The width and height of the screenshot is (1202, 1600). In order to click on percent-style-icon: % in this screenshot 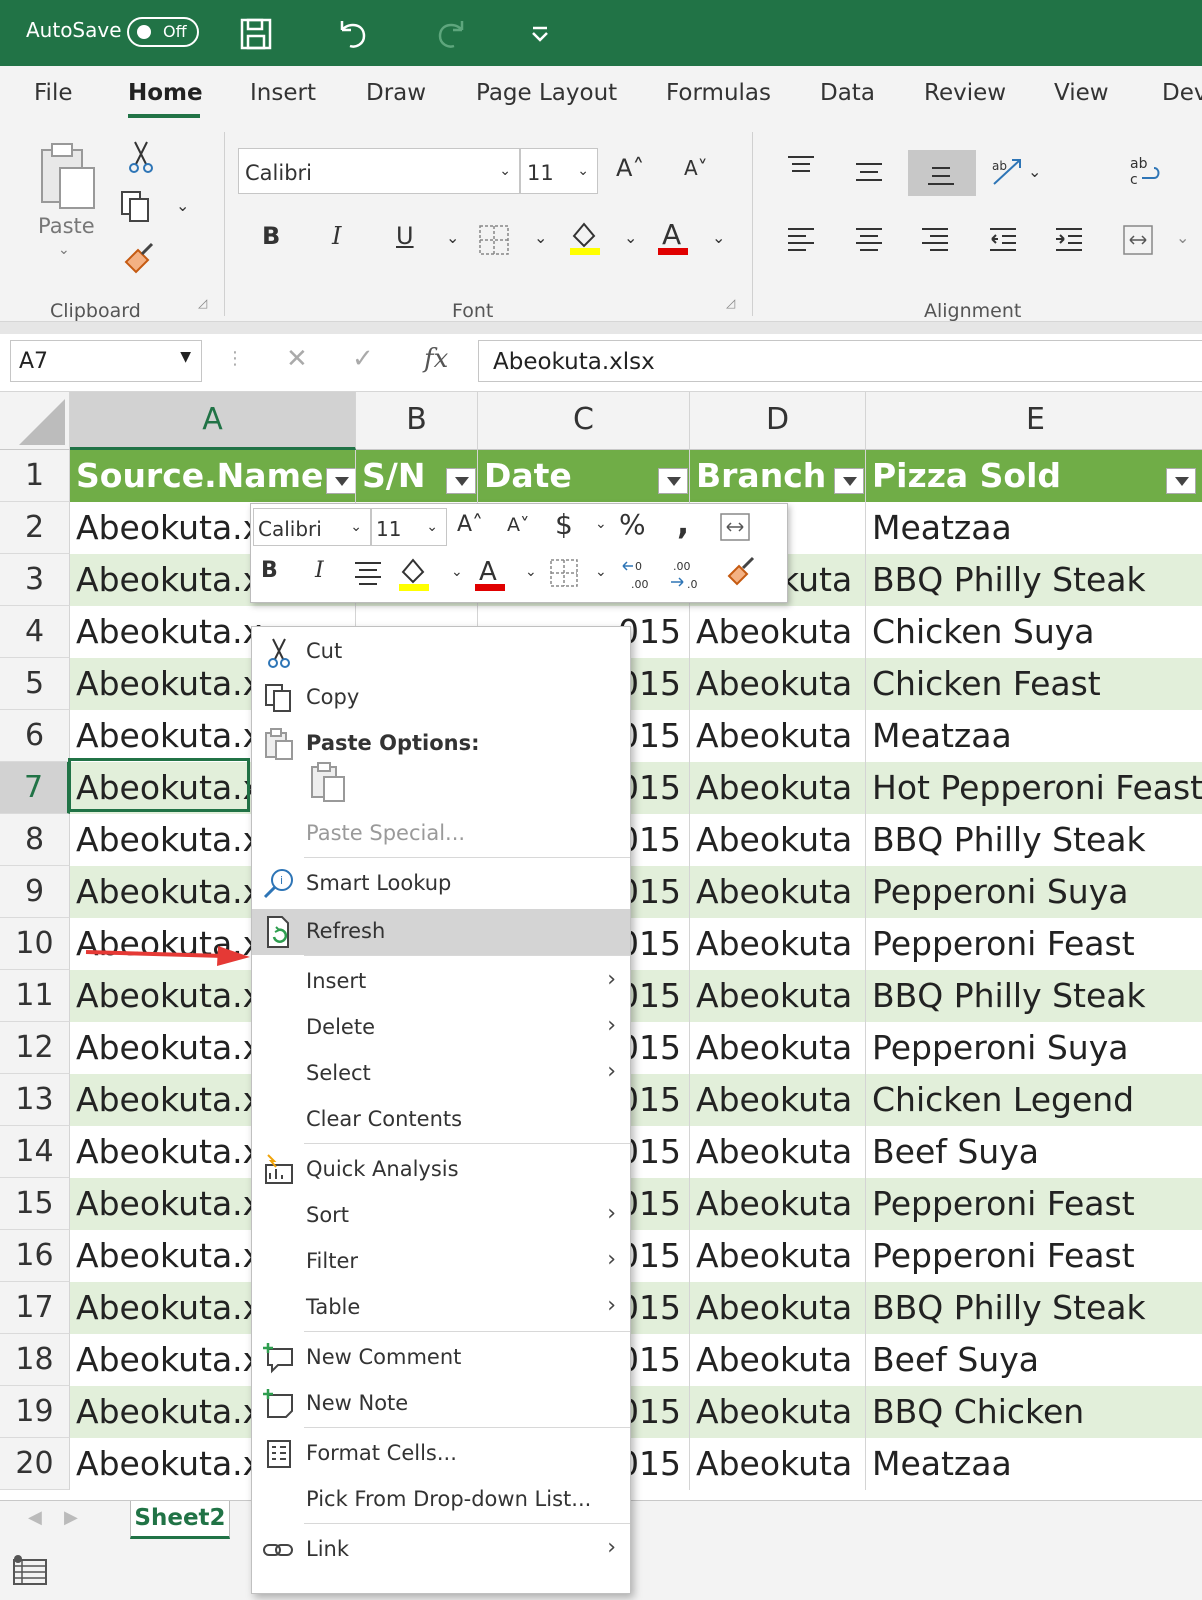, I will do `click(632, 524)`.